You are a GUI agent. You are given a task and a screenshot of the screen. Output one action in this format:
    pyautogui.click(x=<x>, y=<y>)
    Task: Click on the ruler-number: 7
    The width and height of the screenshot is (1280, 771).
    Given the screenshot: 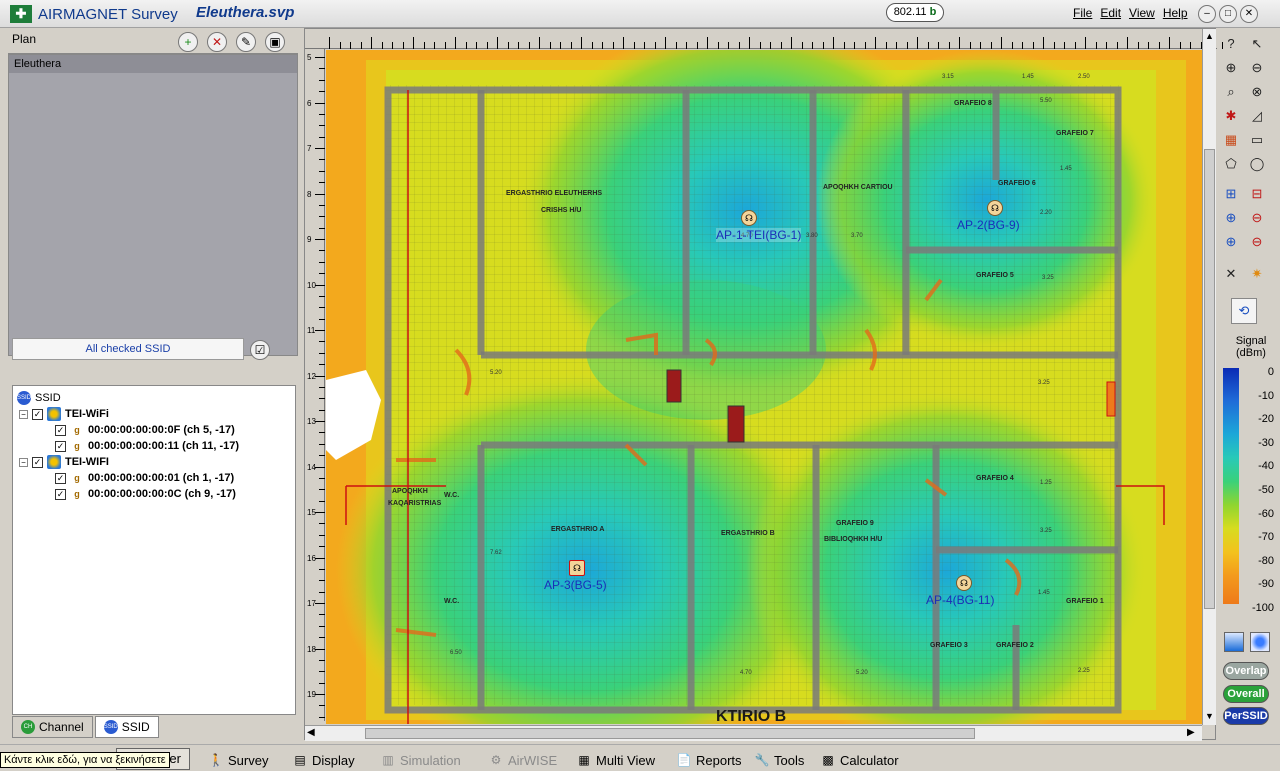 What is the action you would take?
    pyautogui.click(x=309, y=148)
    